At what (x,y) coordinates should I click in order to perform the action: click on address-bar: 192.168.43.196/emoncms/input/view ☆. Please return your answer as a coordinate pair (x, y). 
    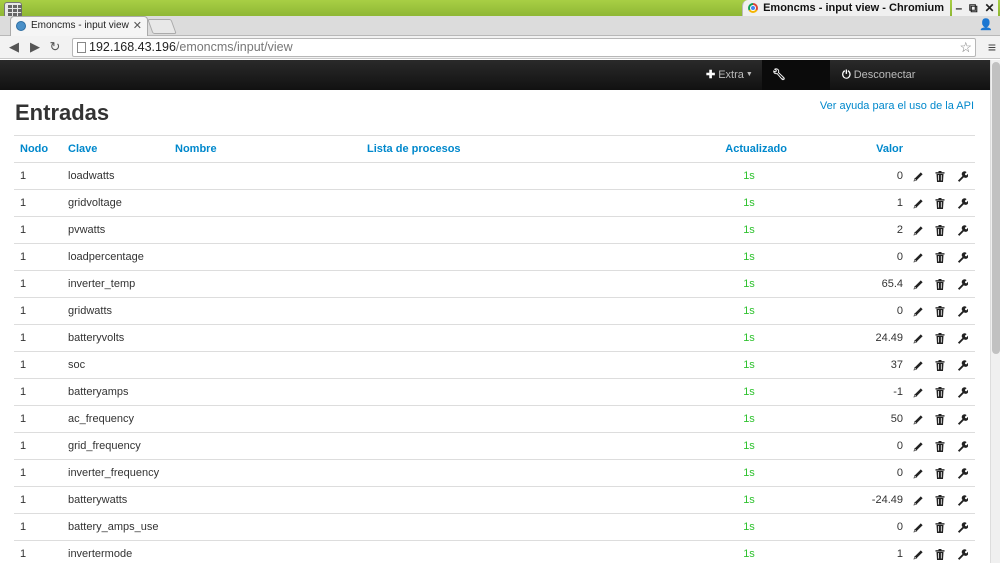
    Looking at the image, I should click on (524, 47).